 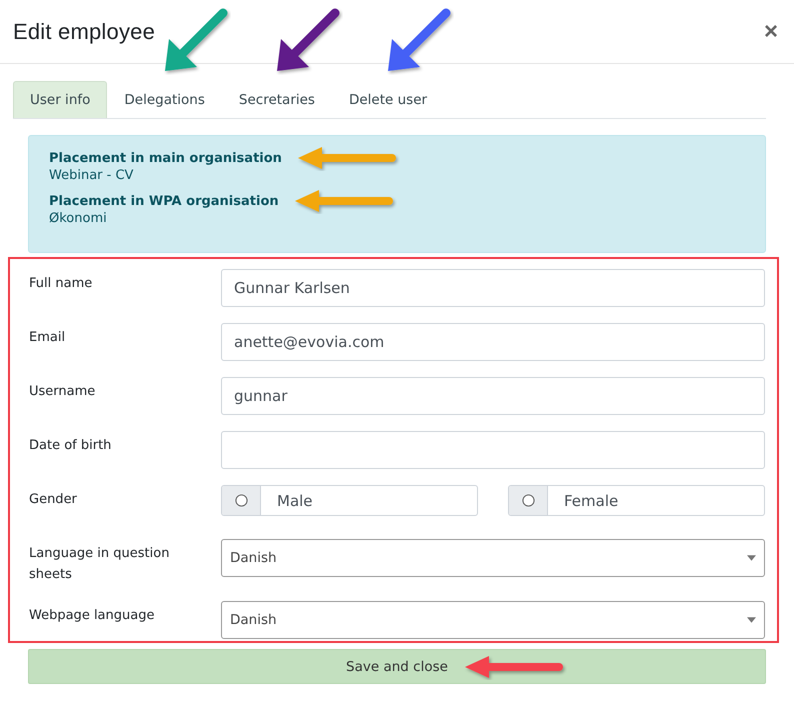 I want to click on info-value: Webinar - CV, so click(x=91, y=175).